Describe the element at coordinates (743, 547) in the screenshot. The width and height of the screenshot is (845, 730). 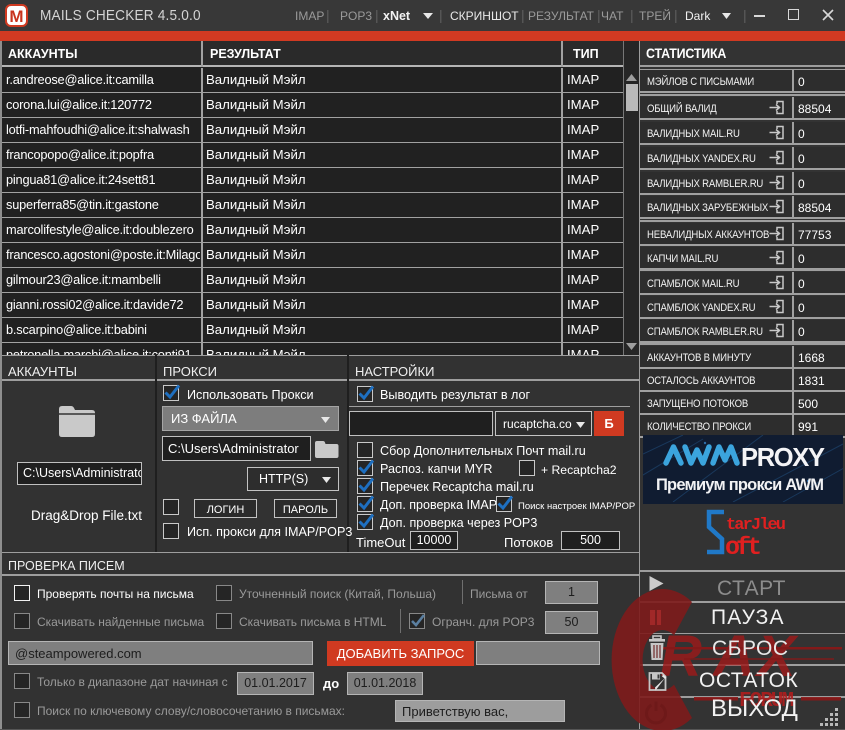
I see `svg-text: oft` at that location.